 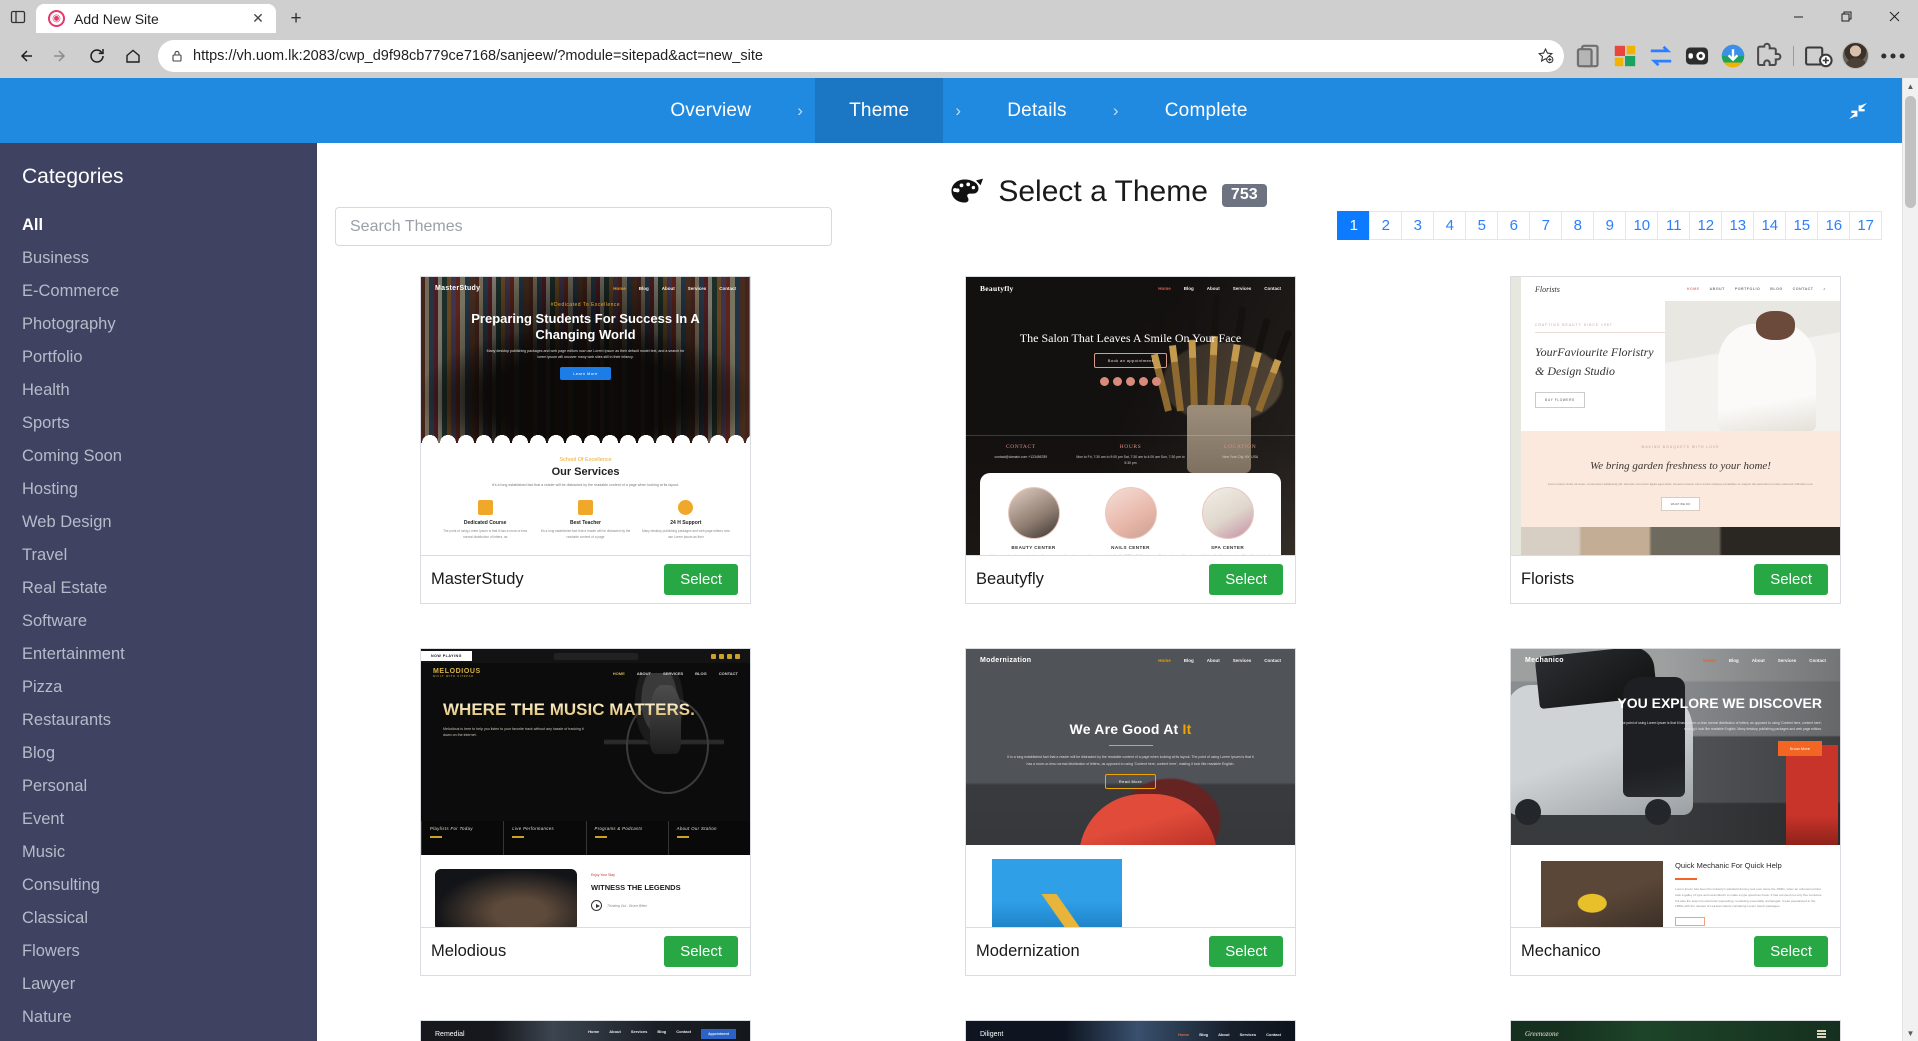 I want to click on theme-card: Greenozone, so click(x=1675, y=1030).